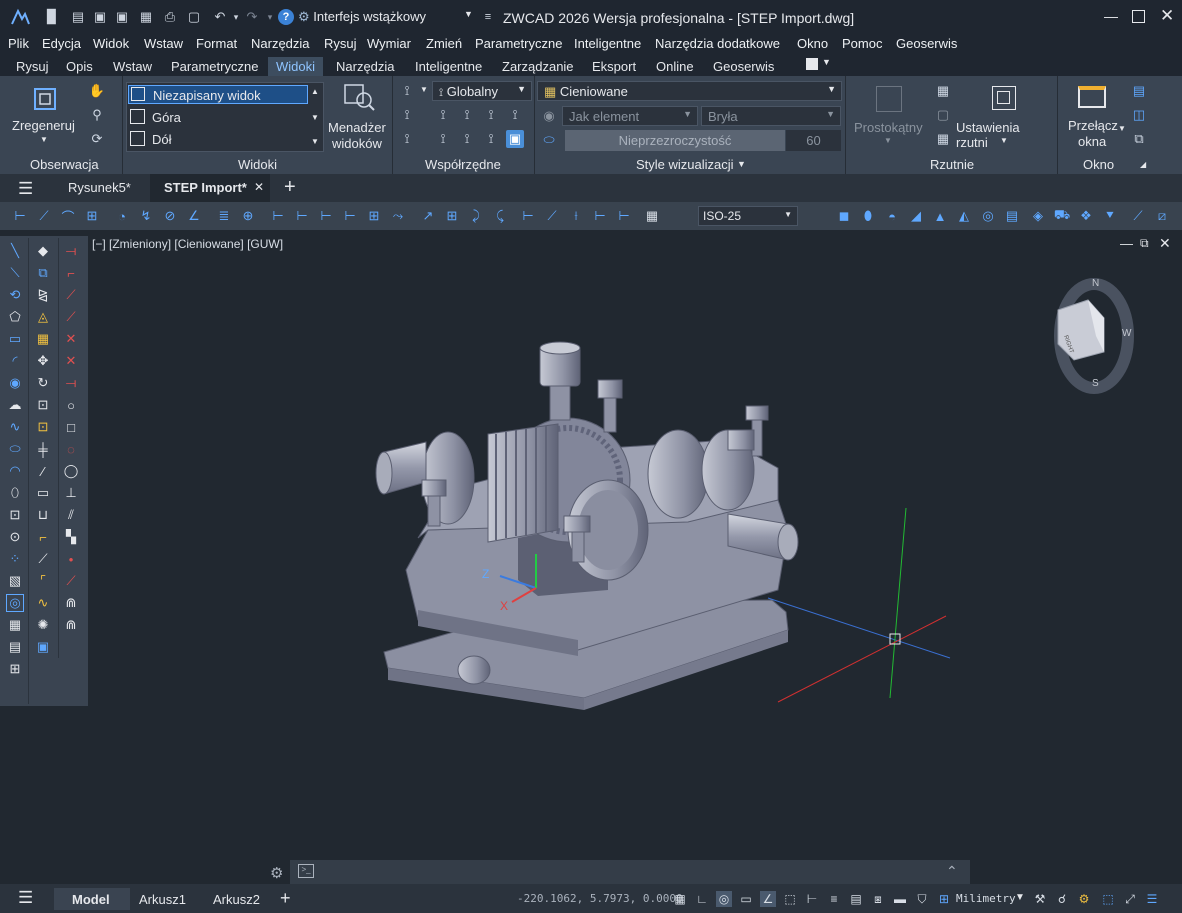 Image resolution: width=1182 pixels, height=913 pixels. What do you see at coordinates (552, 216) in the screenshot?
I see `dim-oblique-icon: ⟋` at bounding box center [552, 216].